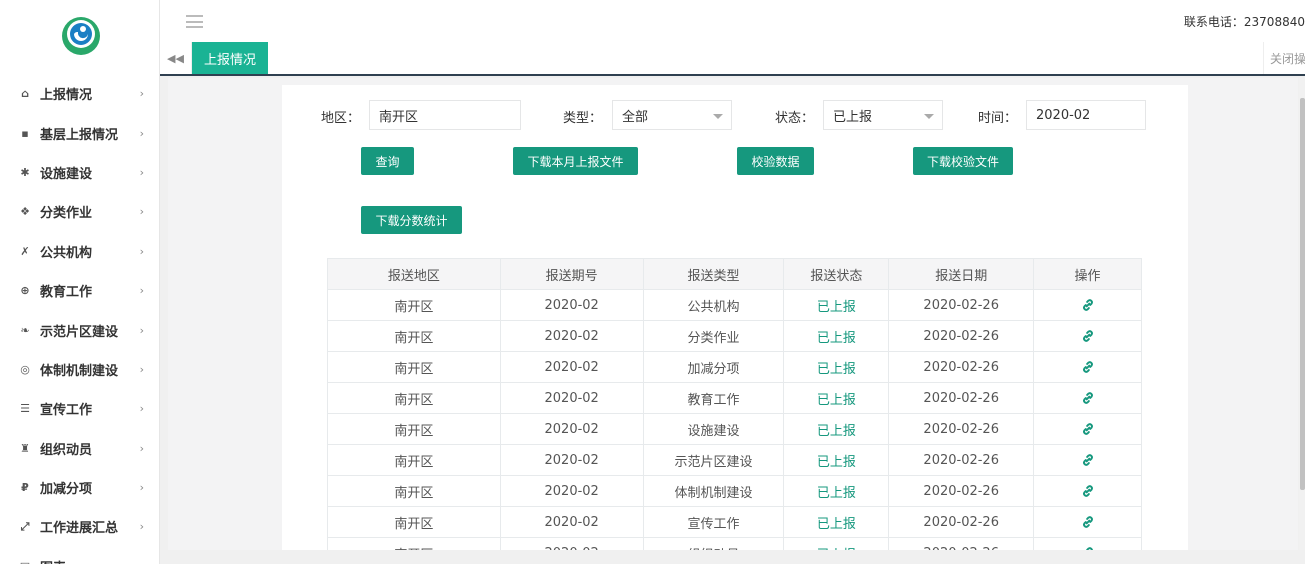 The image size is (1305, 564). What do you see at coordinates (713, 274) in the screenshot?
I see `column-header: 报送类型` at bounding box center [713, 274].